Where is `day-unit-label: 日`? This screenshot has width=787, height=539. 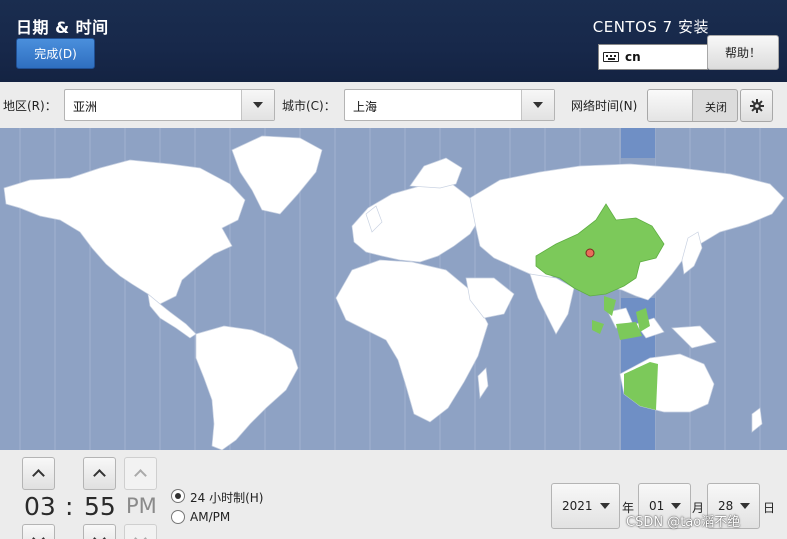 day-unit-label: 日 is located at coordinates (769, 508).